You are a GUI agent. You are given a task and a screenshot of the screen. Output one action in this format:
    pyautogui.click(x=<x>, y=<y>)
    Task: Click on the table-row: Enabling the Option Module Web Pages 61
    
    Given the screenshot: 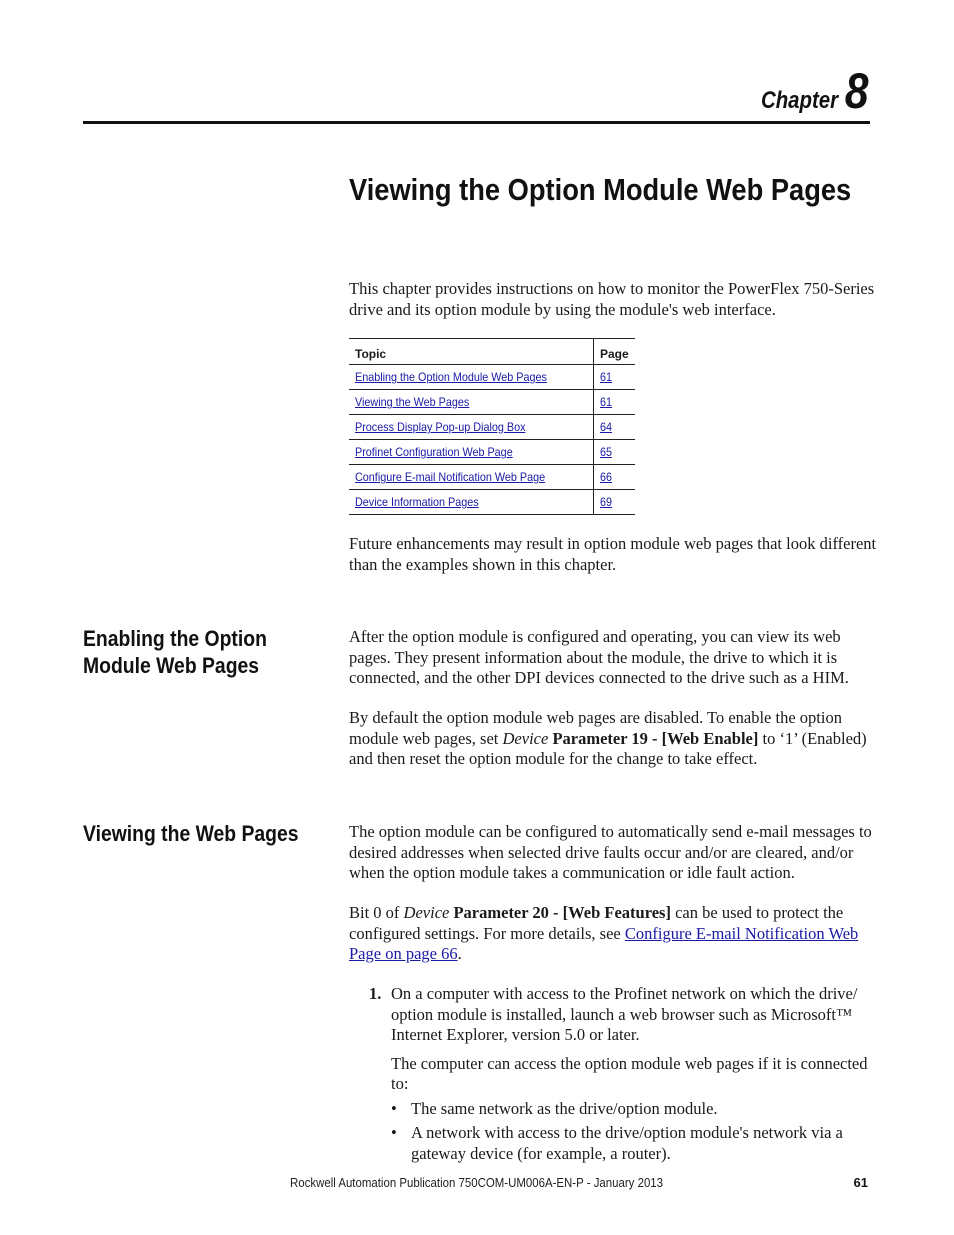 What is the action you would take?
    pyautogui.click(x=492, y=377)
    